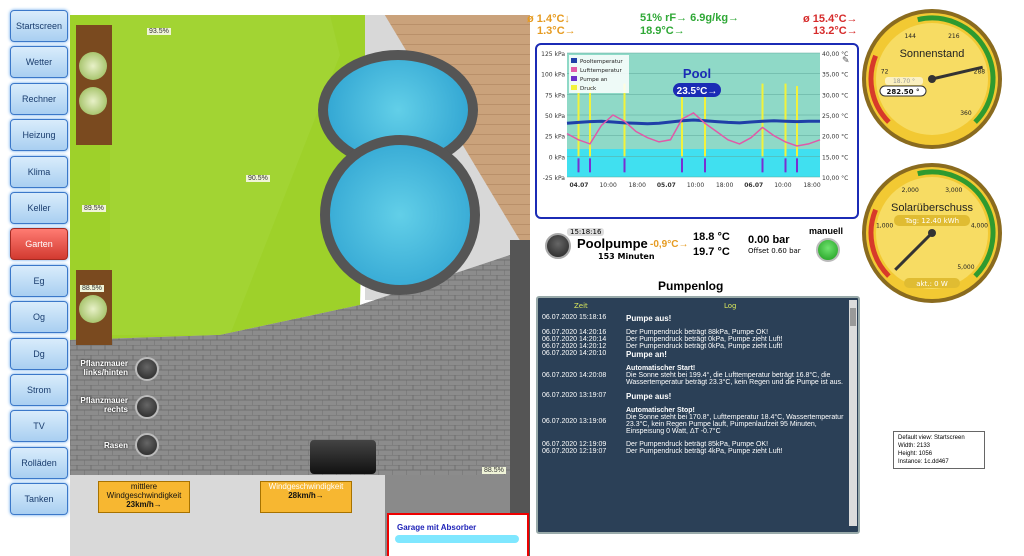  Describe the element at coordinates (144, 504) in the screenshot. I see `wind-average-value: 23km/h→` at that location.